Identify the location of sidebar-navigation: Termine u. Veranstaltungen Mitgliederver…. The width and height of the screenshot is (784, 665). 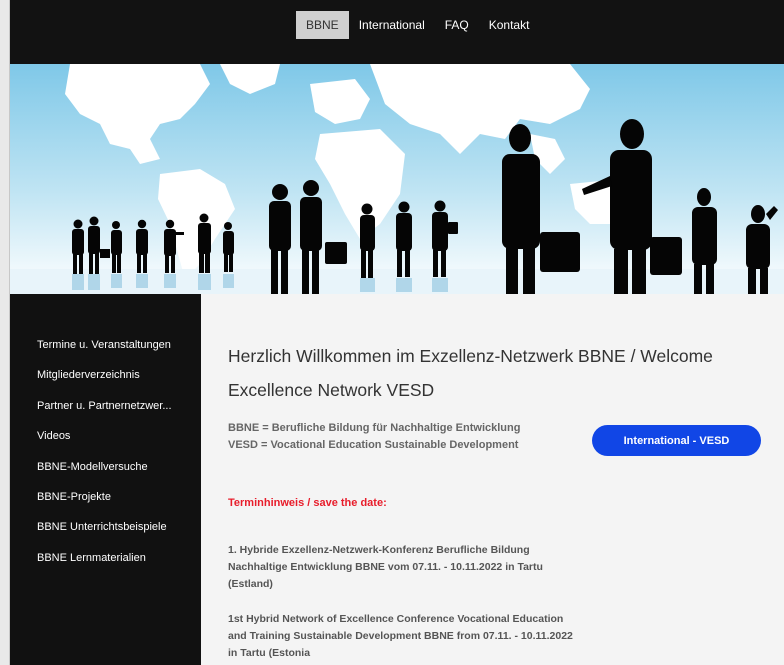
(105, 479).